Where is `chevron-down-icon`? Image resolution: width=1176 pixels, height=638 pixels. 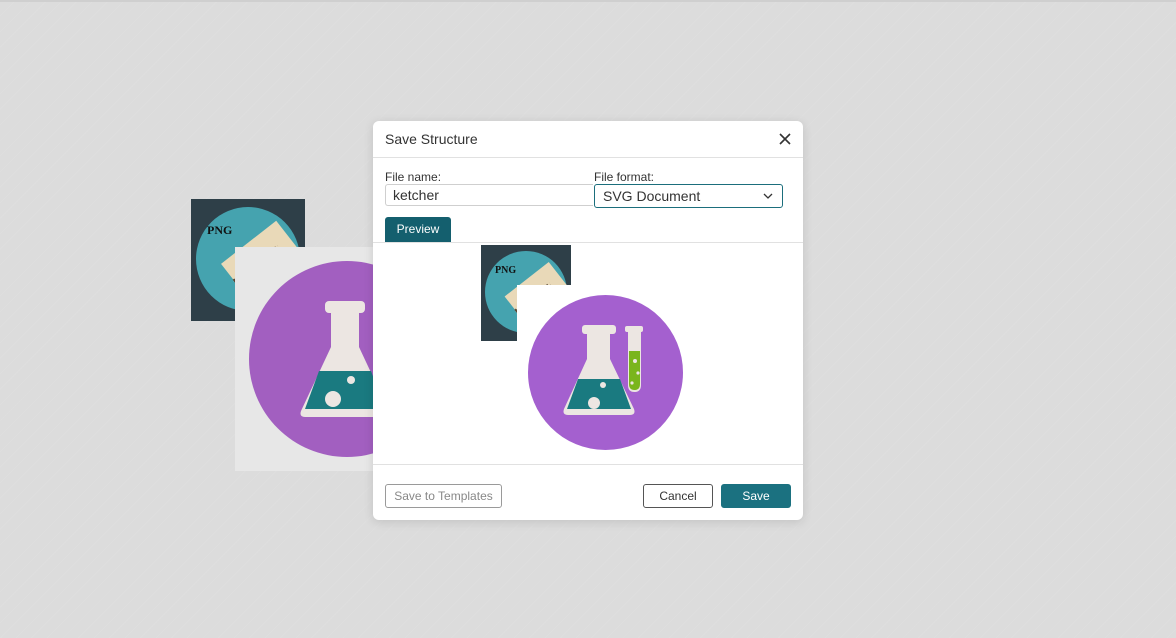 chevron-down-icon is located at coordinates (768, 196).